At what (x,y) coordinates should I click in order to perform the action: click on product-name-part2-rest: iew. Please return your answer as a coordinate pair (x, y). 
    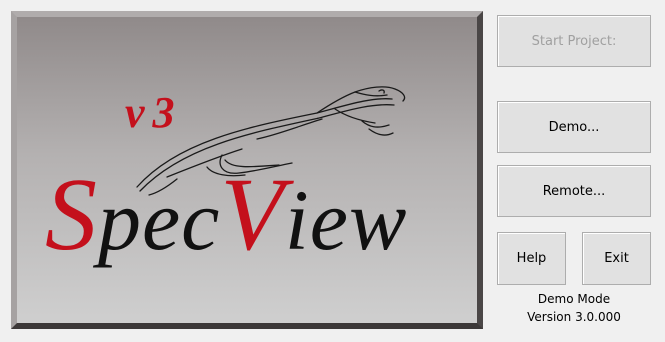
    Looking at the image, I should click on (346, 220).